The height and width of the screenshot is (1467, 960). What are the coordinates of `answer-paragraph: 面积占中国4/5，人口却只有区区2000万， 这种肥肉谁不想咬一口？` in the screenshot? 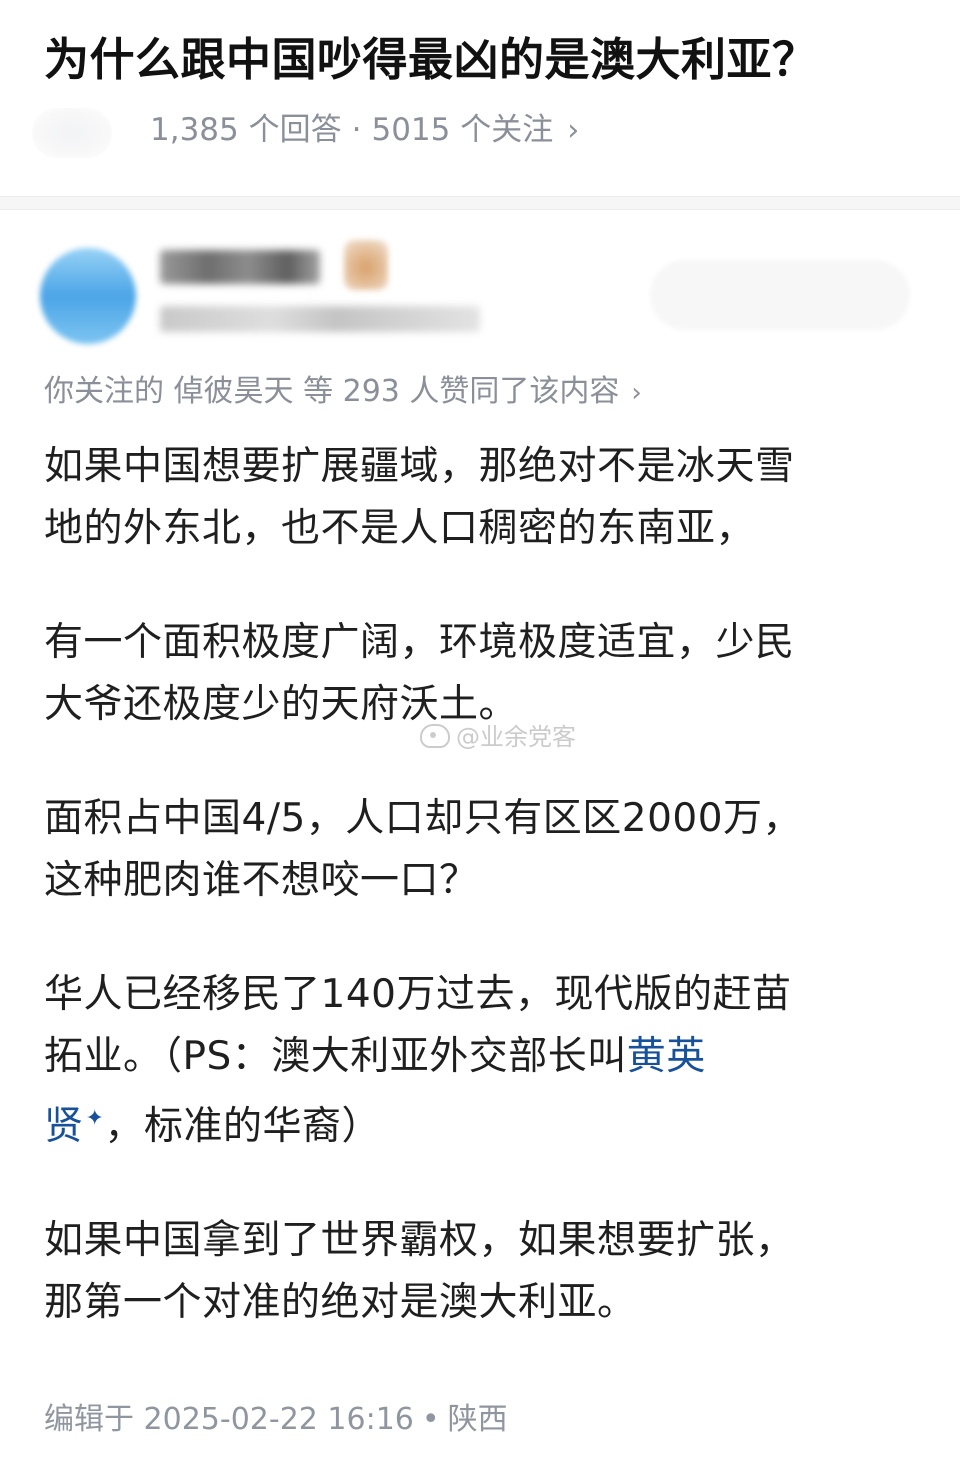 It's located at (484, 850).